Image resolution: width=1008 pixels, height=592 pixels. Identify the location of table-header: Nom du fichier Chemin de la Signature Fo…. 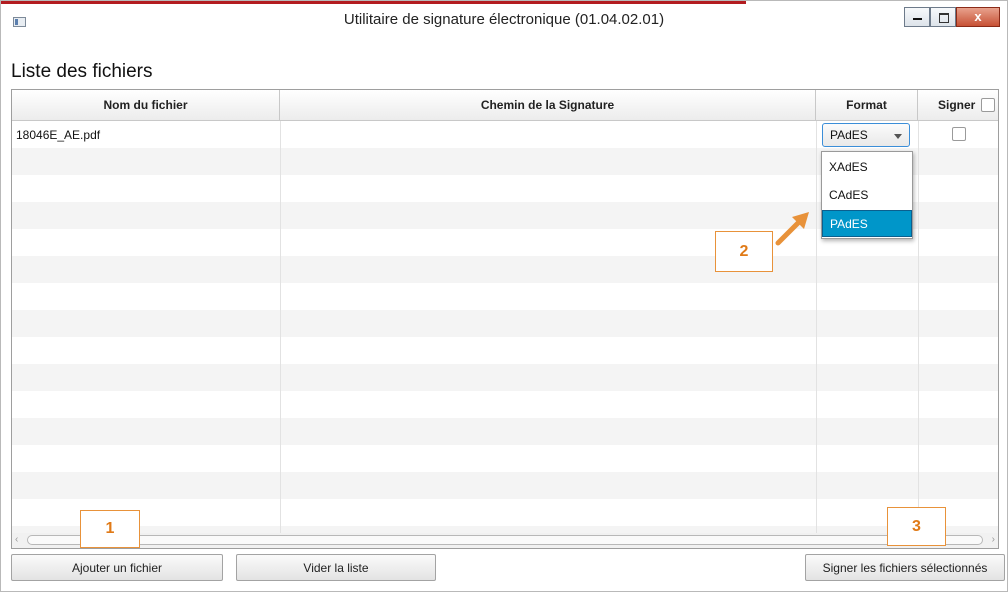
(505, 105).